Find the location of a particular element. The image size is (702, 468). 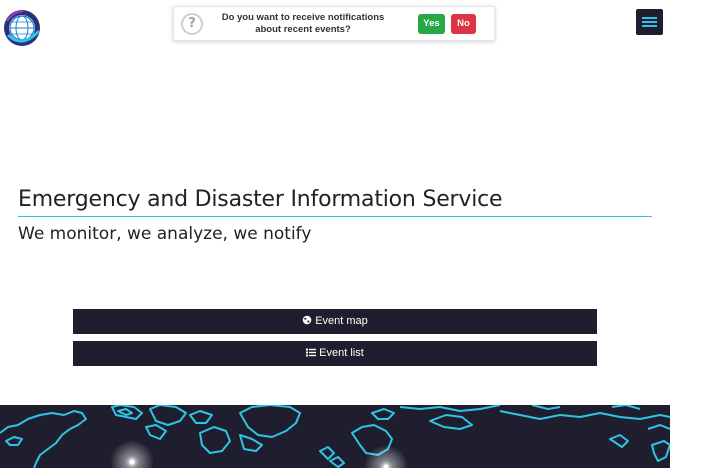

event-map-button: Event map is located at coordinates (335, 321).